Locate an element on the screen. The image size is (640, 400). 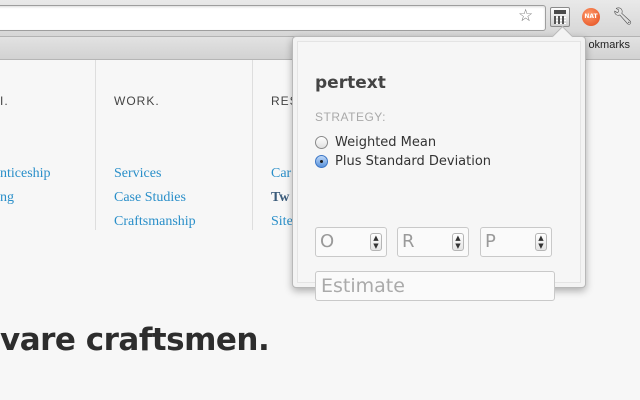
pessimistic-placeholder: P is located at coordinates (490, 241).